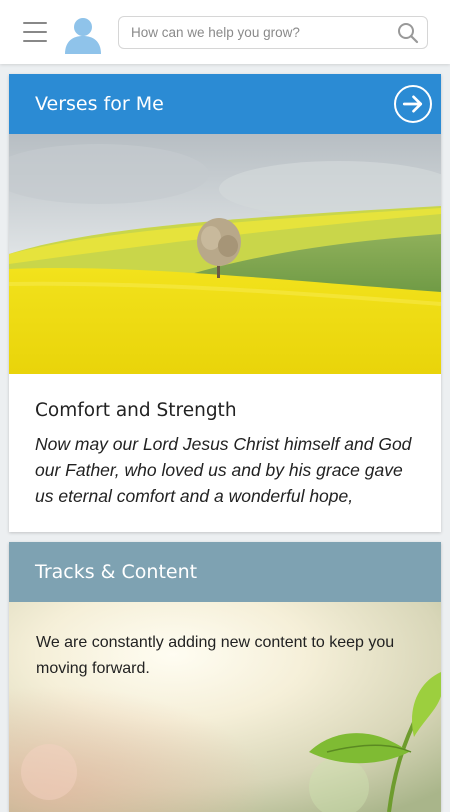 This screenshot has width=450, height=812. I want to click on user-avatar-icon, so click(83, 34).